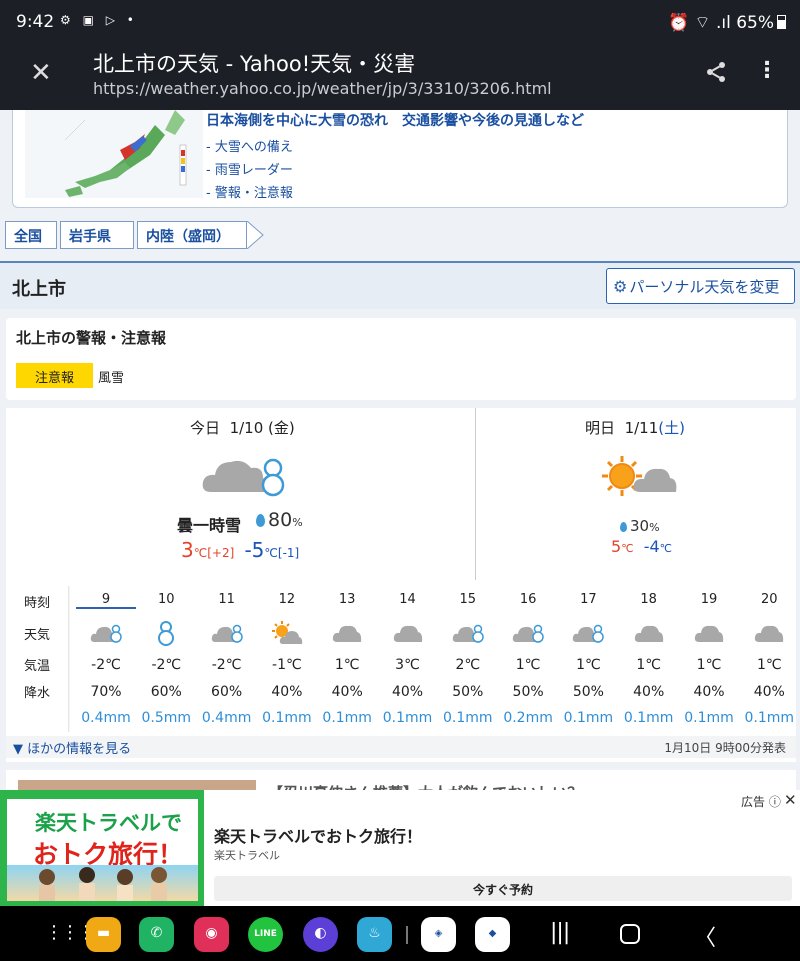 The image size is (800, 961). What do you see at coordinates (114, 154) in the screenshot?
I see `japan-map-image` at bounding box center [114, 154].